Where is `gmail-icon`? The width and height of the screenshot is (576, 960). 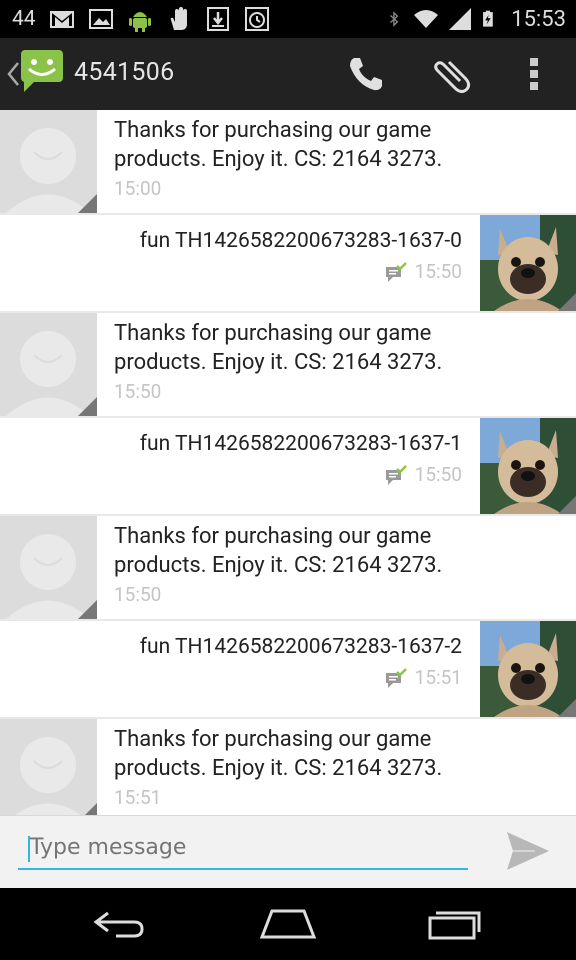 gmail-icon is located at coordinates (61, 19).